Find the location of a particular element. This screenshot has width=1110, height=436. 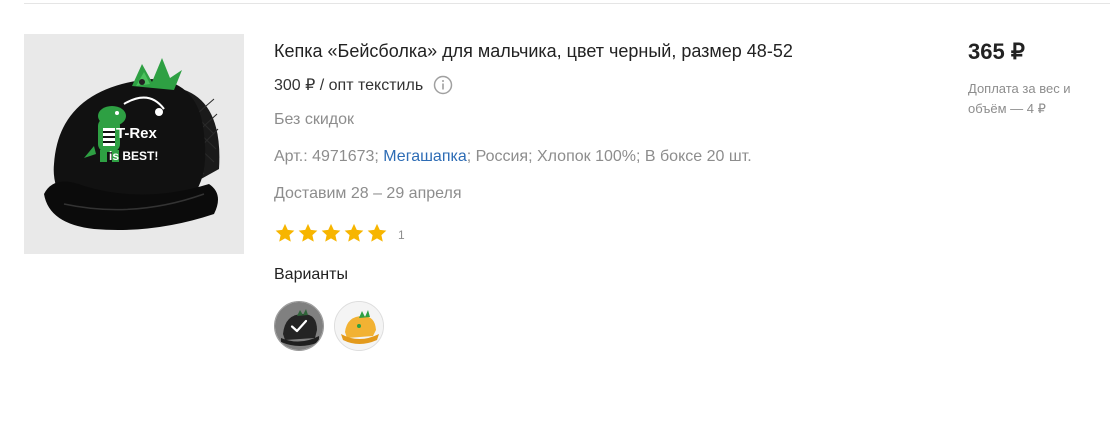

wholesale-price: 300 ₽ / опт текстиль is located at coordinates (349, 85).